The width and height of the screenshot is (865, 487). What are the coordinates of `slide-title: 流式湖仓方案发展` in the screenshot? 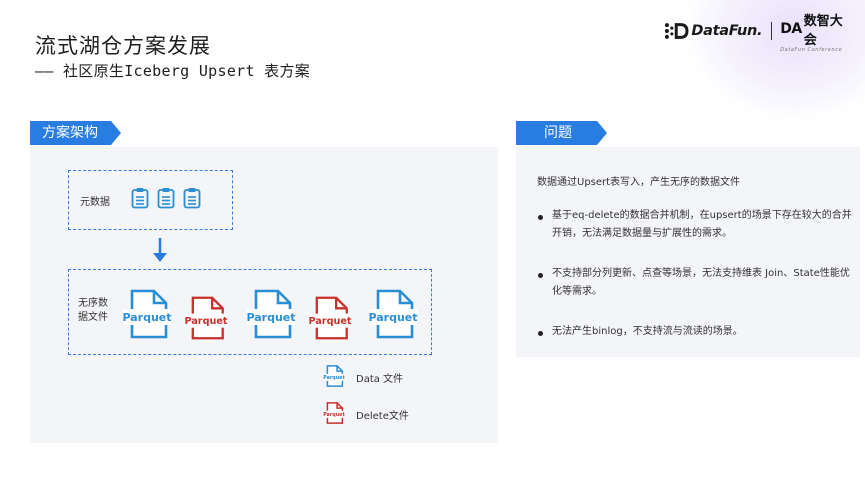 It's located at (123, 46).